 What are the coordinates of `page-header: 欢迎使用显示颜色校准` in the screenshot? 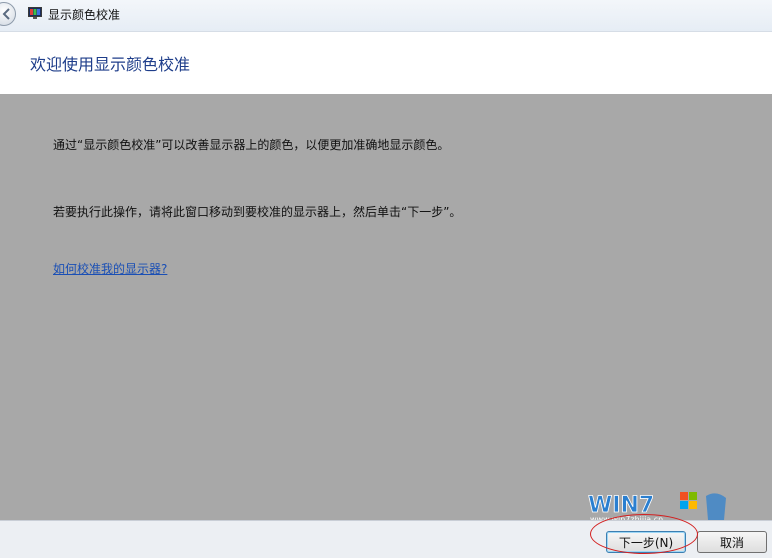 It's located at (386, 63).